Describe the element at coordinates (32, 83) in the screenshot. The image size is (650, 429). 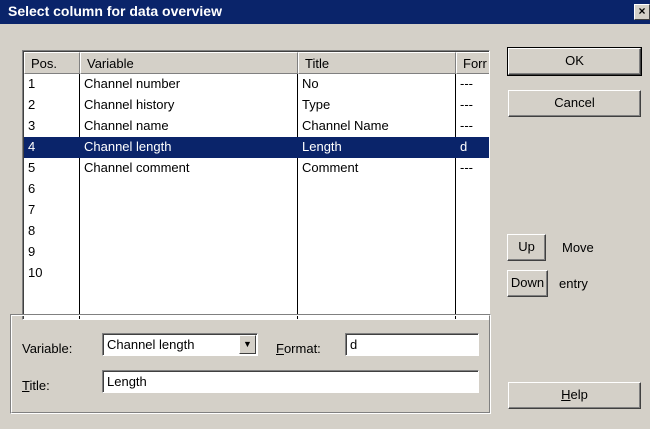
I see `cell-pos: 1` at that location.